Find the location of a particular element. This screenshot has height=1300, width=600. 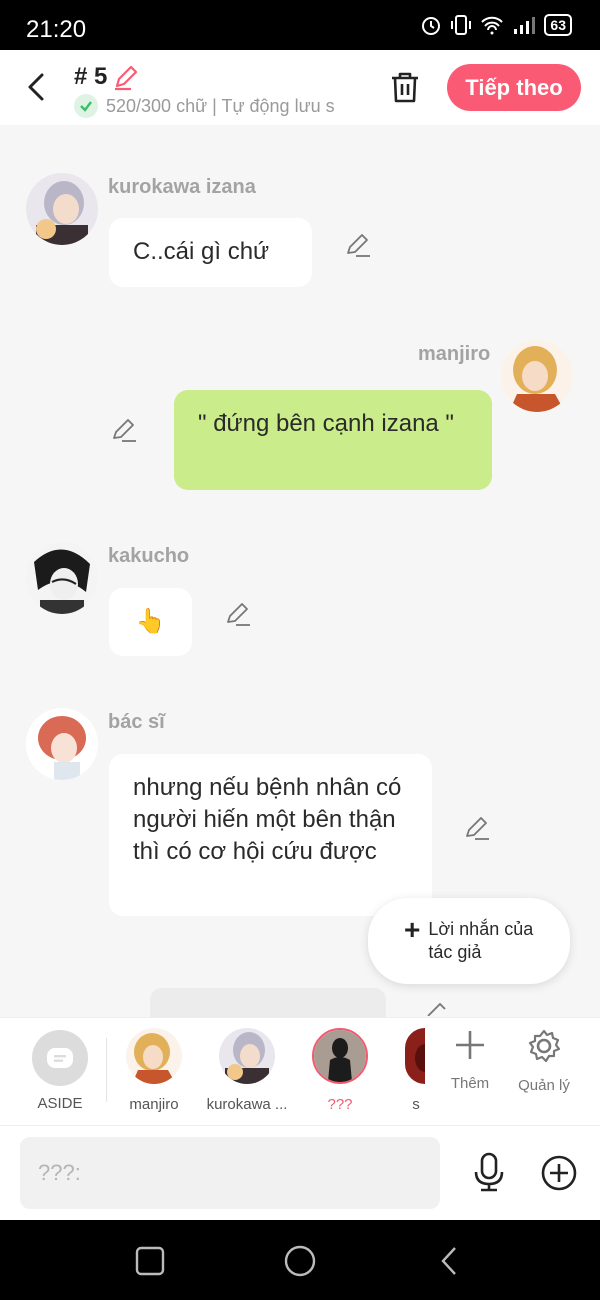

system-nav-bar is located at coordinates (300, 1260).